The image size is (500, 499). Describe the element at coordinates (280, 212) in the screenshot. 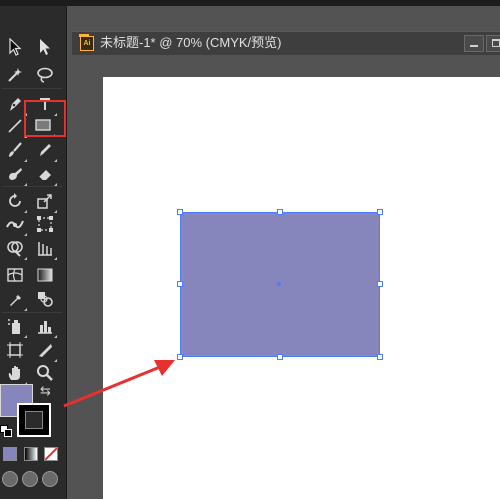

I see `resize-handle-top` at that location.